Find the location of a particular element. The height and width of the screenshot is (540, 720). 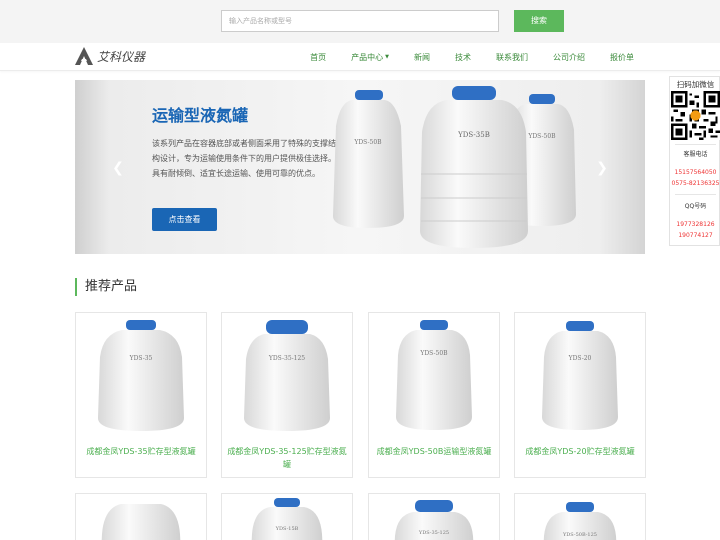

nav-item-quote: 报价单 is located at coordinates (622, 57).